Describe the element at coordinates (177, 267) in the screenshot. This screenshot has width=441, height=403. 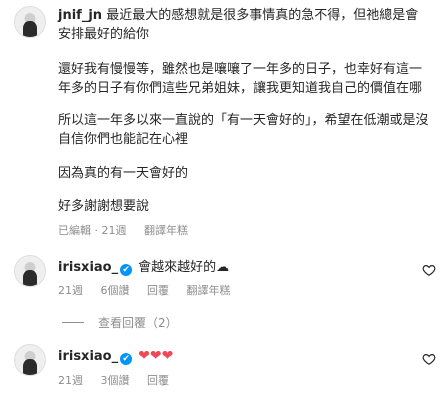
I see `reply-text: 會越來越好的` at that location.